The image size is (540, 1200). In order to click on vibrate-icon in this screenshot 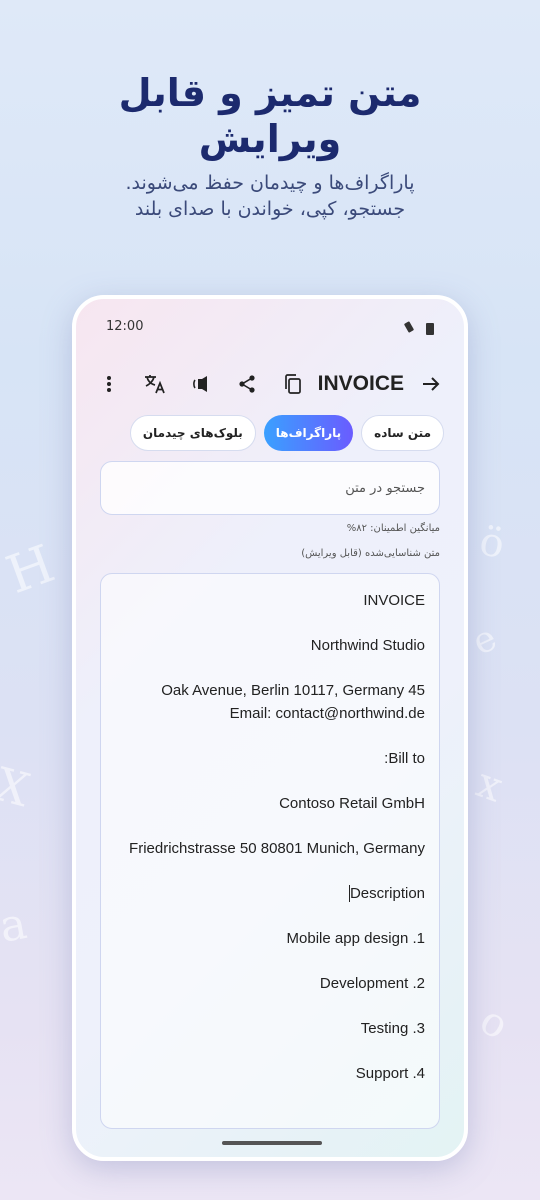, I will do `click(409, 328)`.